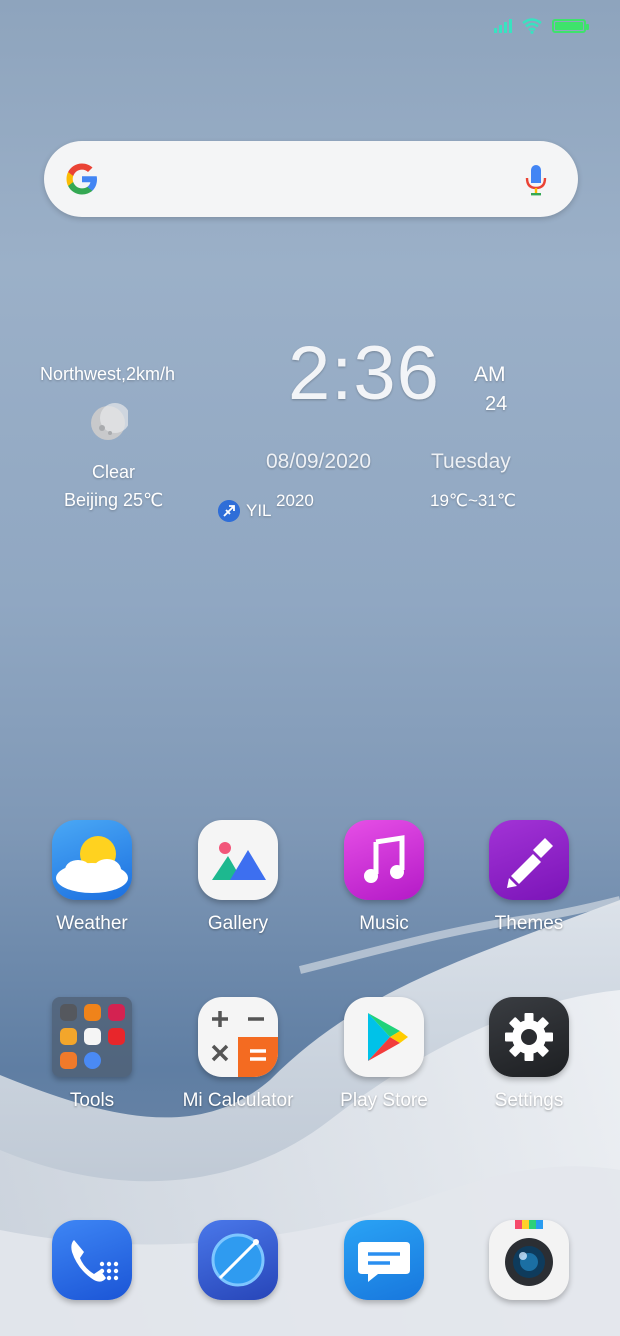  I want to click on messages-icon, so click(384, 1260).